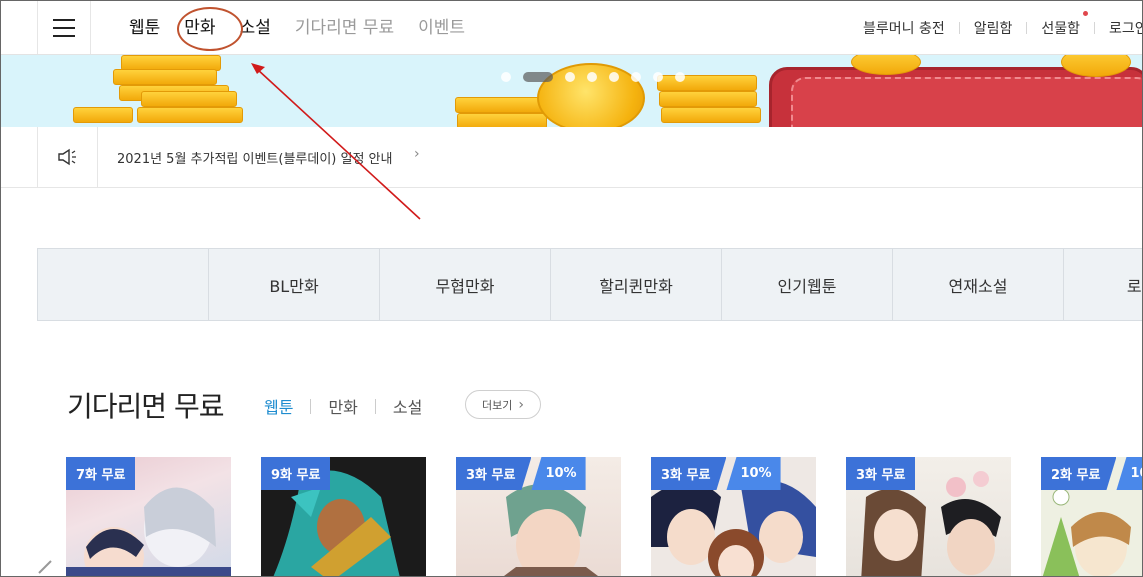 This screenshot has height=577, width=1143. What do you see at coordinates (538, 77) in the screenshot?
I see `pager-dot-active` at bounding box center [538, 77].